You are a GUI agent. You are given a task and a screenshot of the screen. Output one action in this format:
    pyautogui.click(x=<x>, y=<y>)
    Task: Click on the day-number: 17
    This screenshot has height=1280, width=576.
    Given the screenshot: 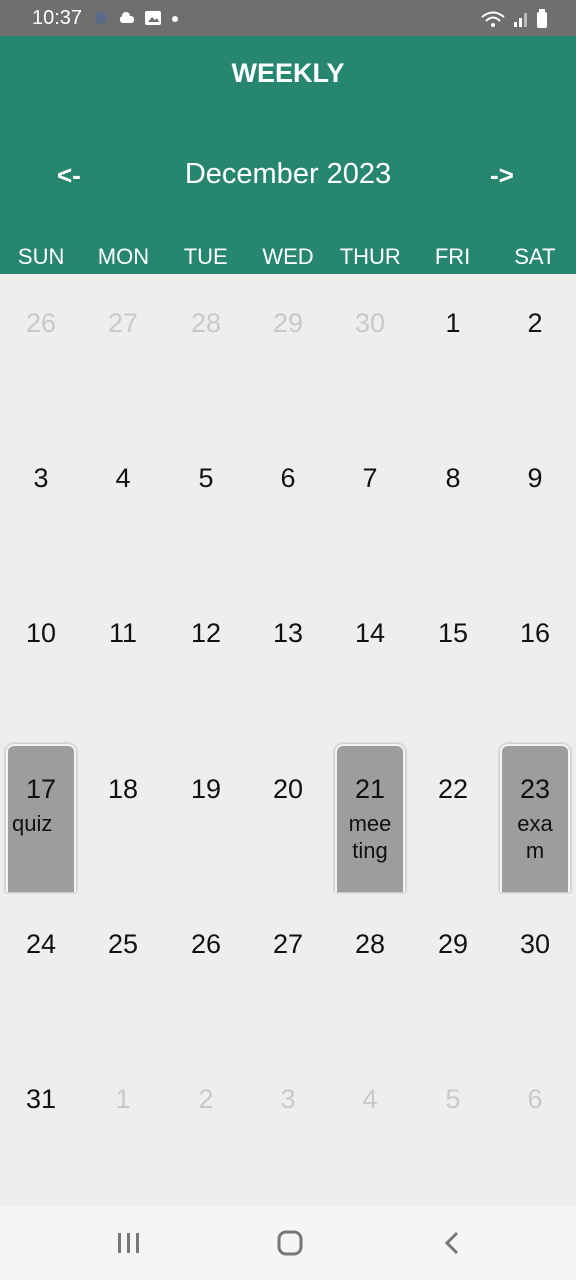 What is the action you would take?
    pyautogui.click(x=41, y=789)
    